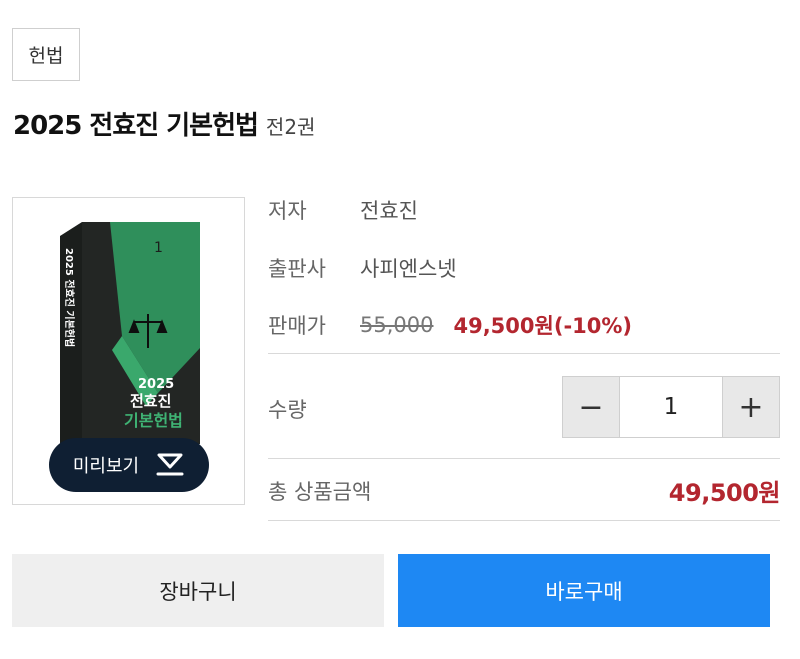 The height and width of the screenshot is (659, 800). Describe the element at coordinates (297, 269) in the screenshot. I see `publisher-label: 출판사` at that location.